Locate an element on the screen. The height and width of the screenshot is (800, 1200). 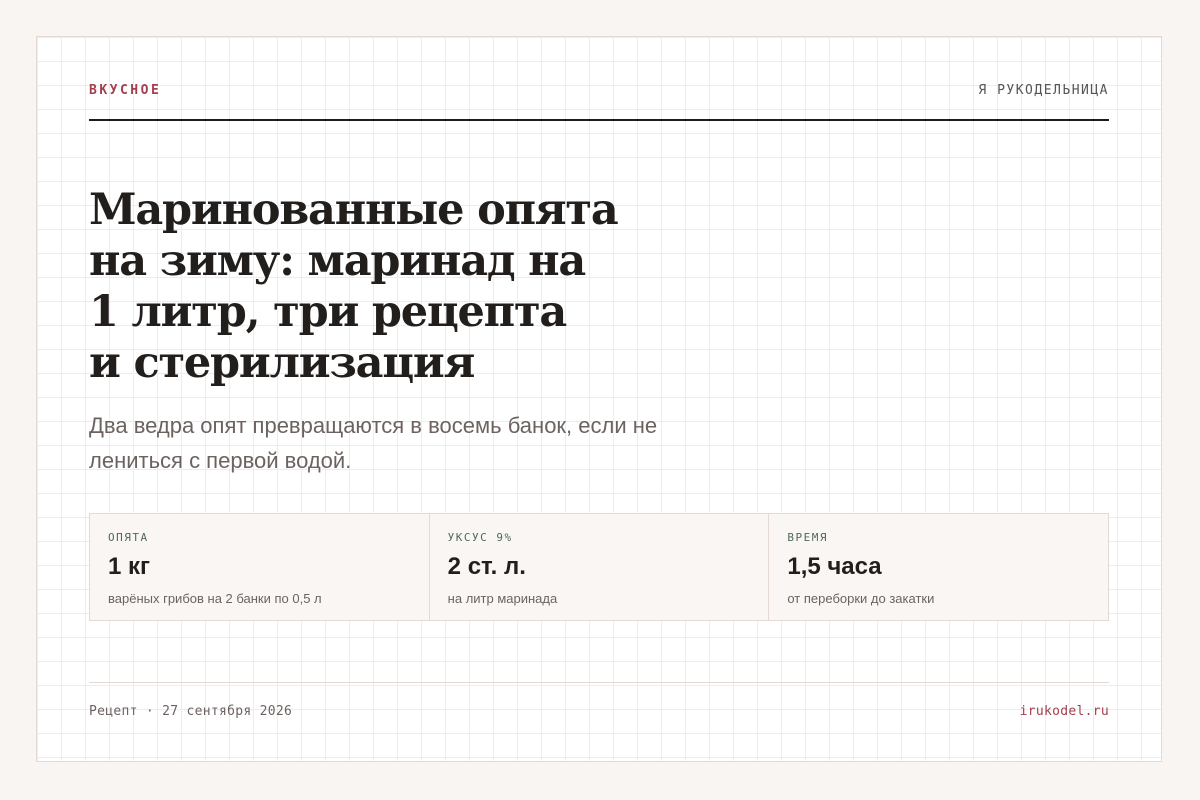
stat-note: на литр маринада is located at coordinates (502, 598).